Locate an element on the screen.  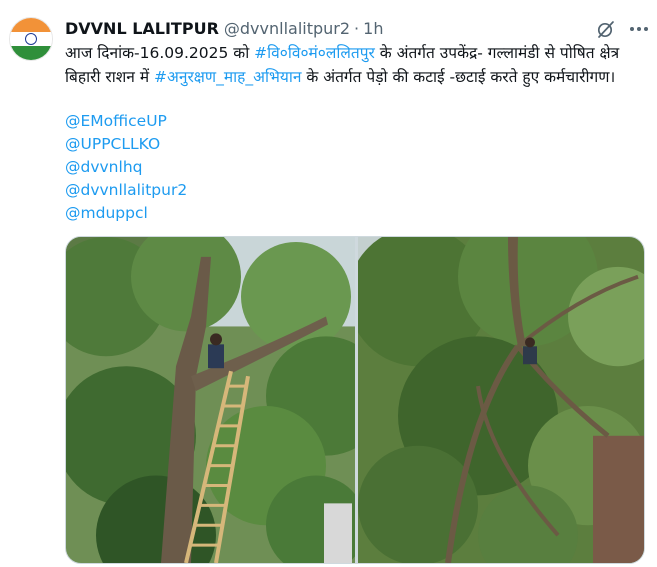
ashoka-chakra-icon is located at coordinates (31, 39).